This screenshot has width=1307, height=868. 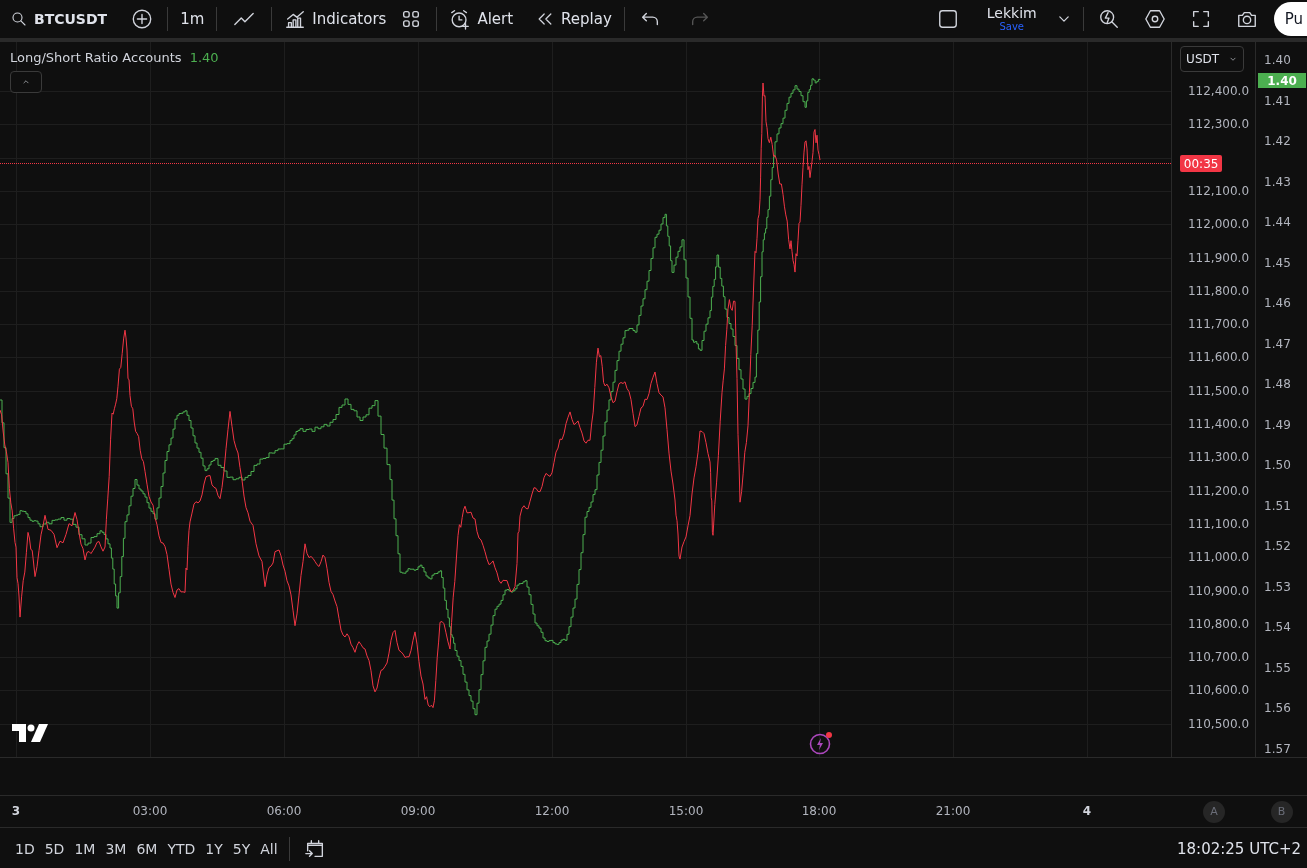 I want to click on ratio-axis-label: 1.41, so click(x=1277, y=100).